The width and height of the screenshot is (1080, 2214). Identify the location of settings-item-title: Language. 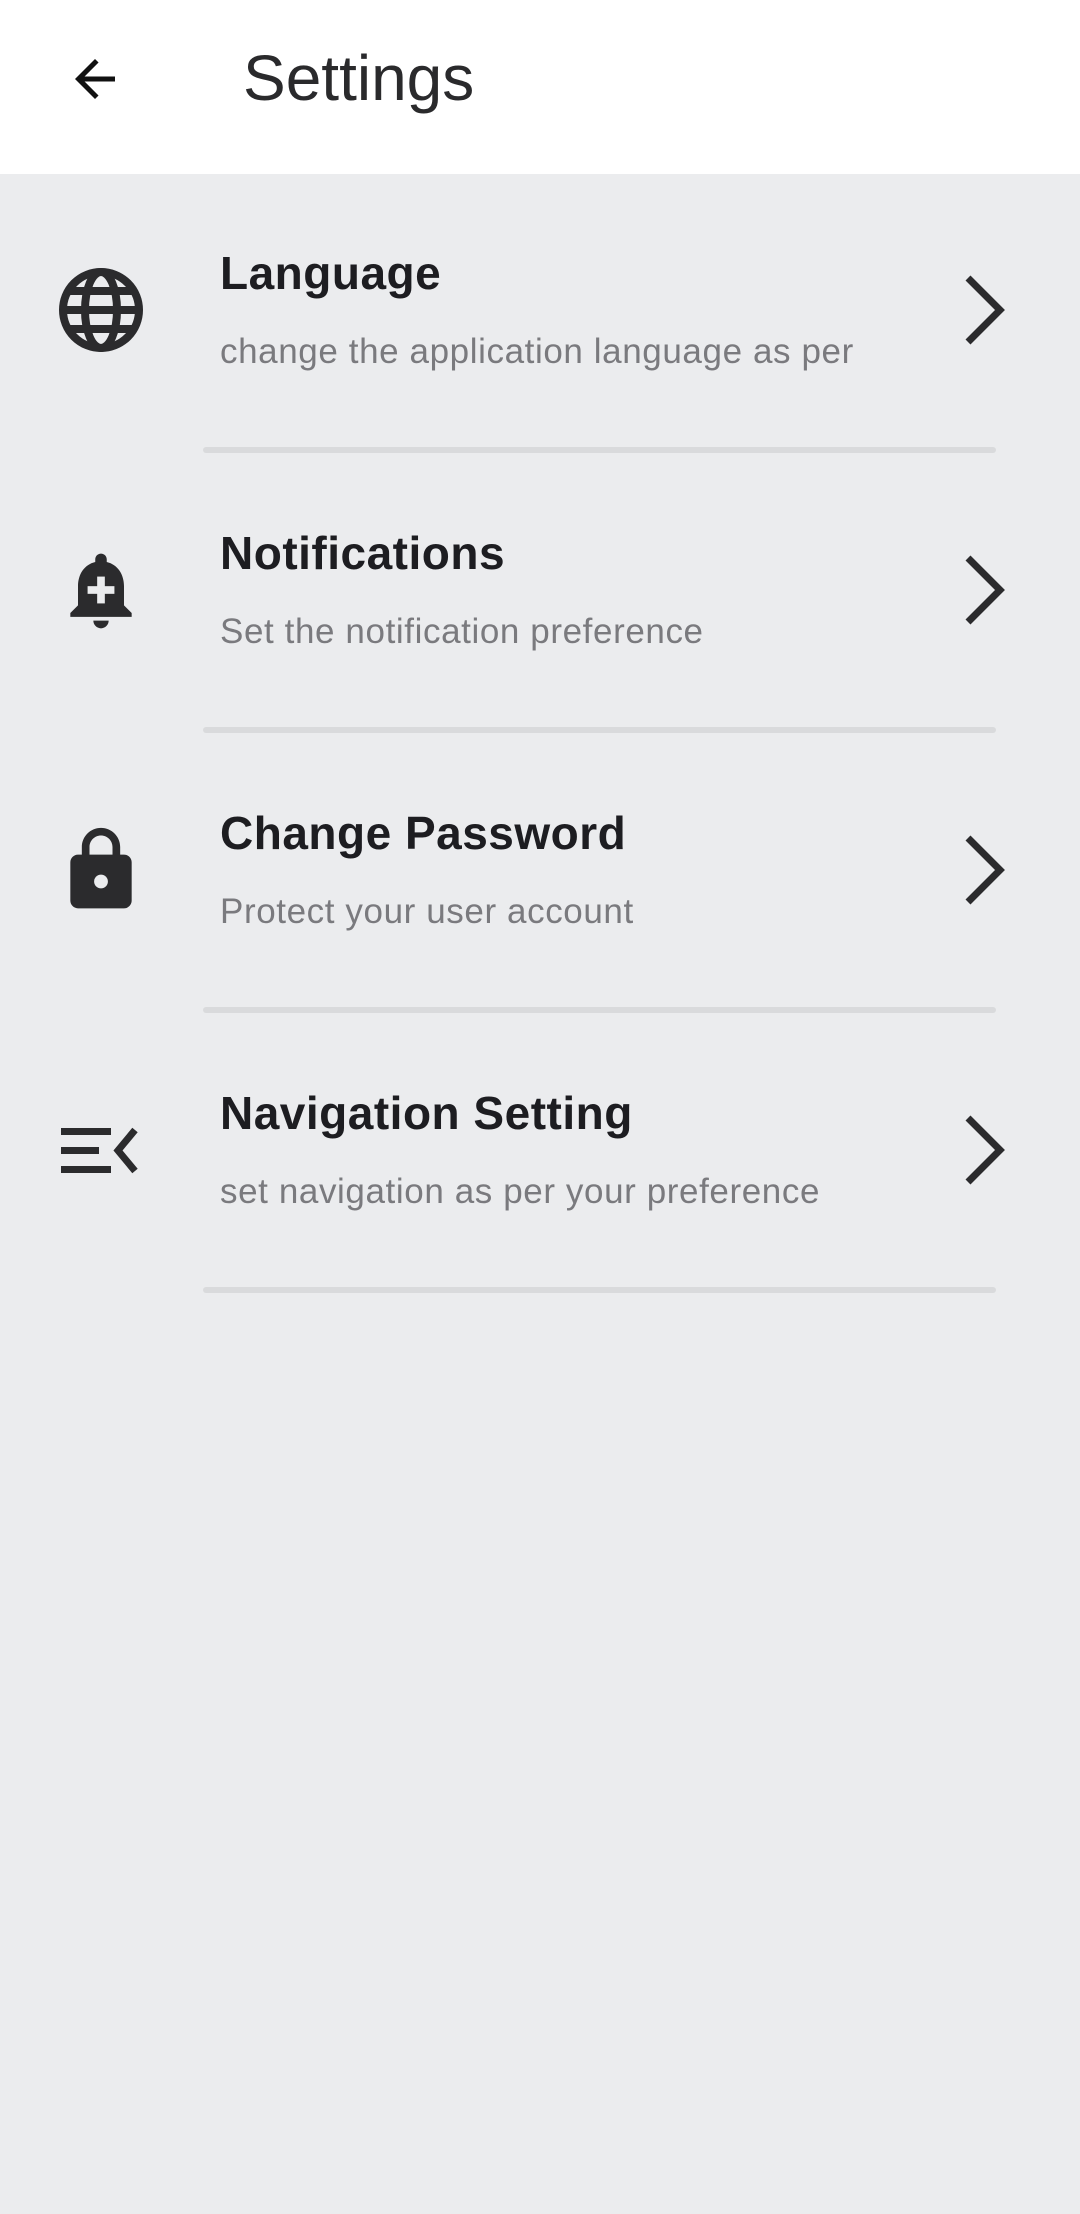
(331, 273).